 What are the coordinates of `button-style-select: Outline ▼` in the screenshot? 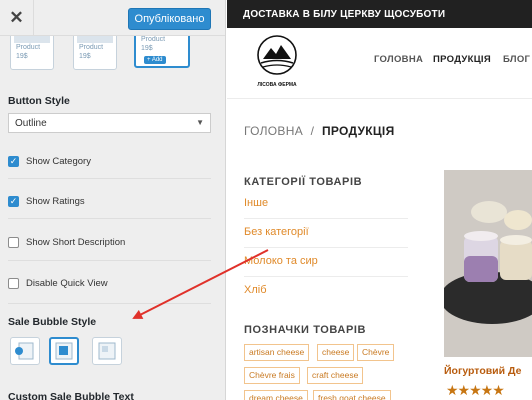 It's located at (109, 123).